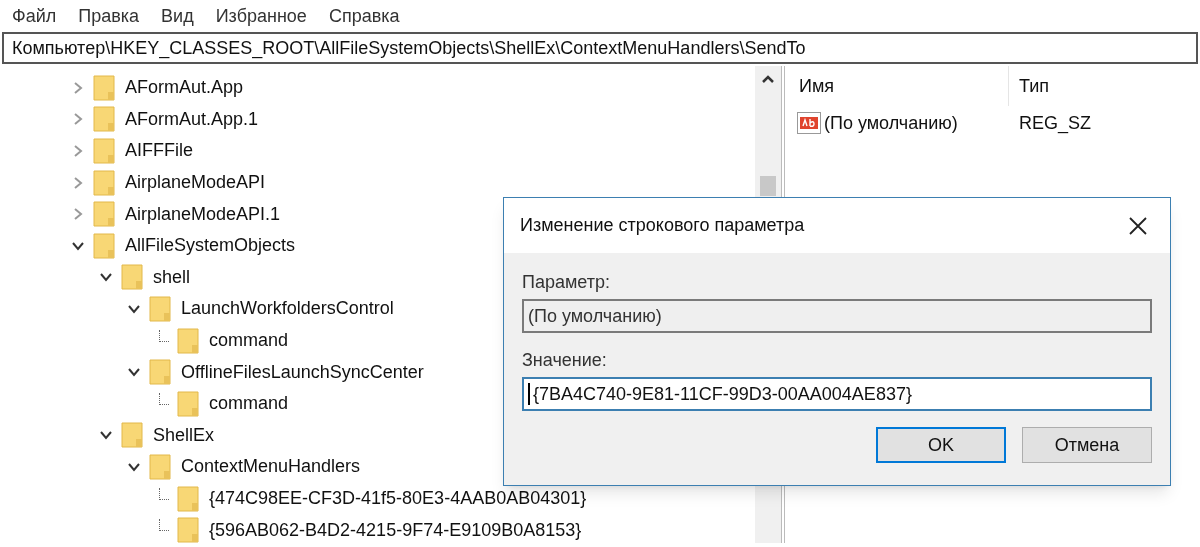 The width and height of the screenshot is (1200, 547). Describe the element at coordinates (195, 183) in the screenshot. I see `tree-item: AirplaneModeAPI` at that location.